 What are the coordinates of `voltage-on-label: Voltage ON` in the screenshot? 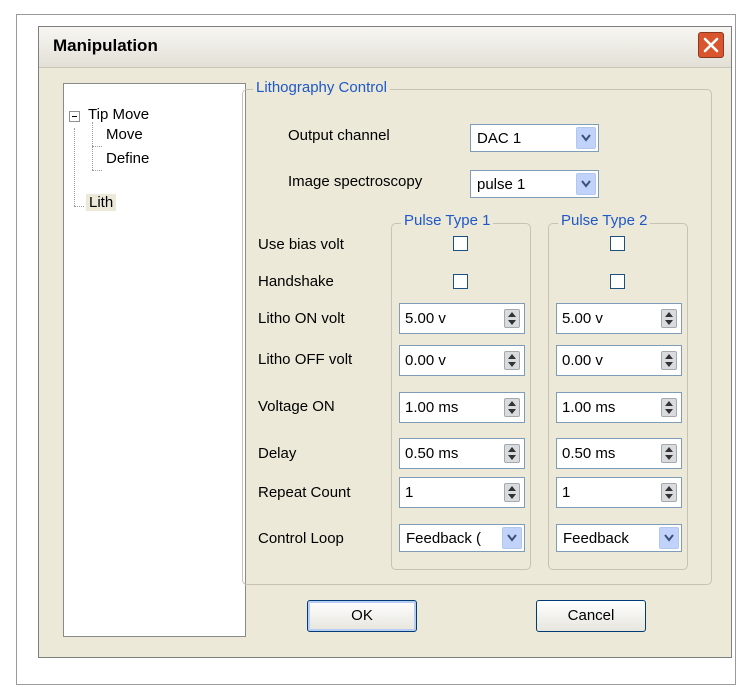 It's located at (296, 406).